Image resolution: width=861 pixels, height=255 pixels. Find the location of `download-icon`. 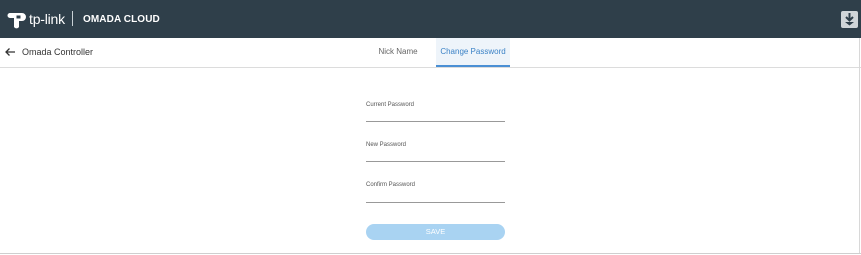

download-icon is located at coordinates (849, 19).